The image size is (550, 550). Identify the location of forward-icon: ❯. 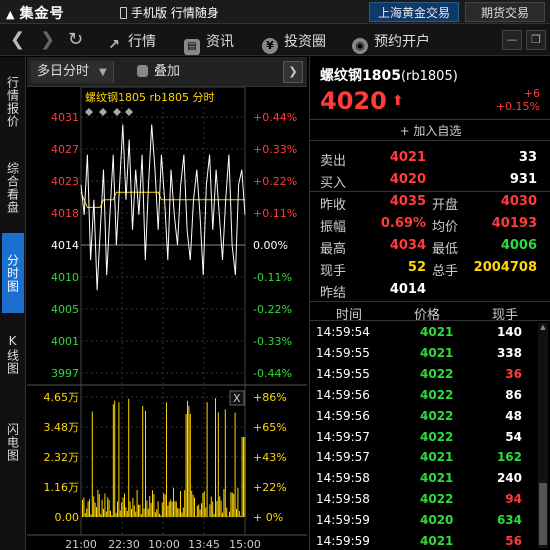
(47, 40).